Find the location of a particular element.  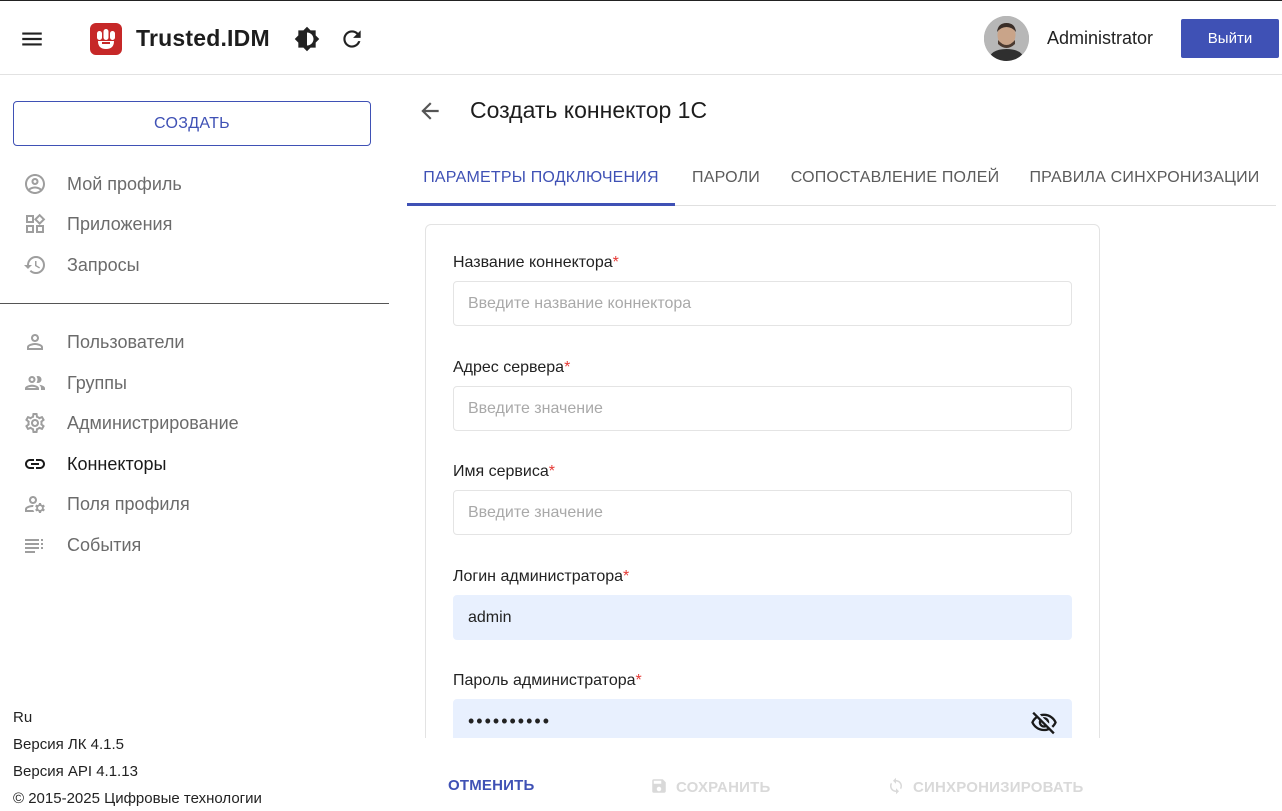

sidebar-item-label: Поля профиля is located at coordinates (128, 504).